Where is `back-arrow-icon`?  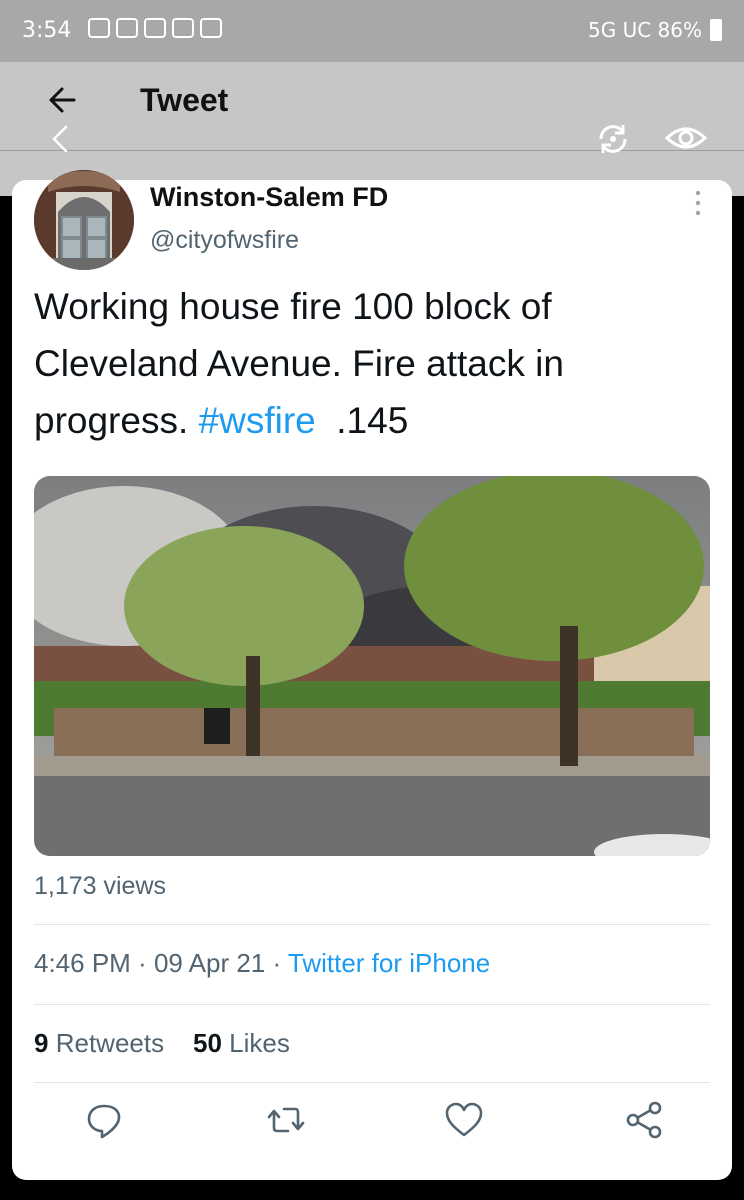 back-arrow-icon is located at coordinates (64, 100).